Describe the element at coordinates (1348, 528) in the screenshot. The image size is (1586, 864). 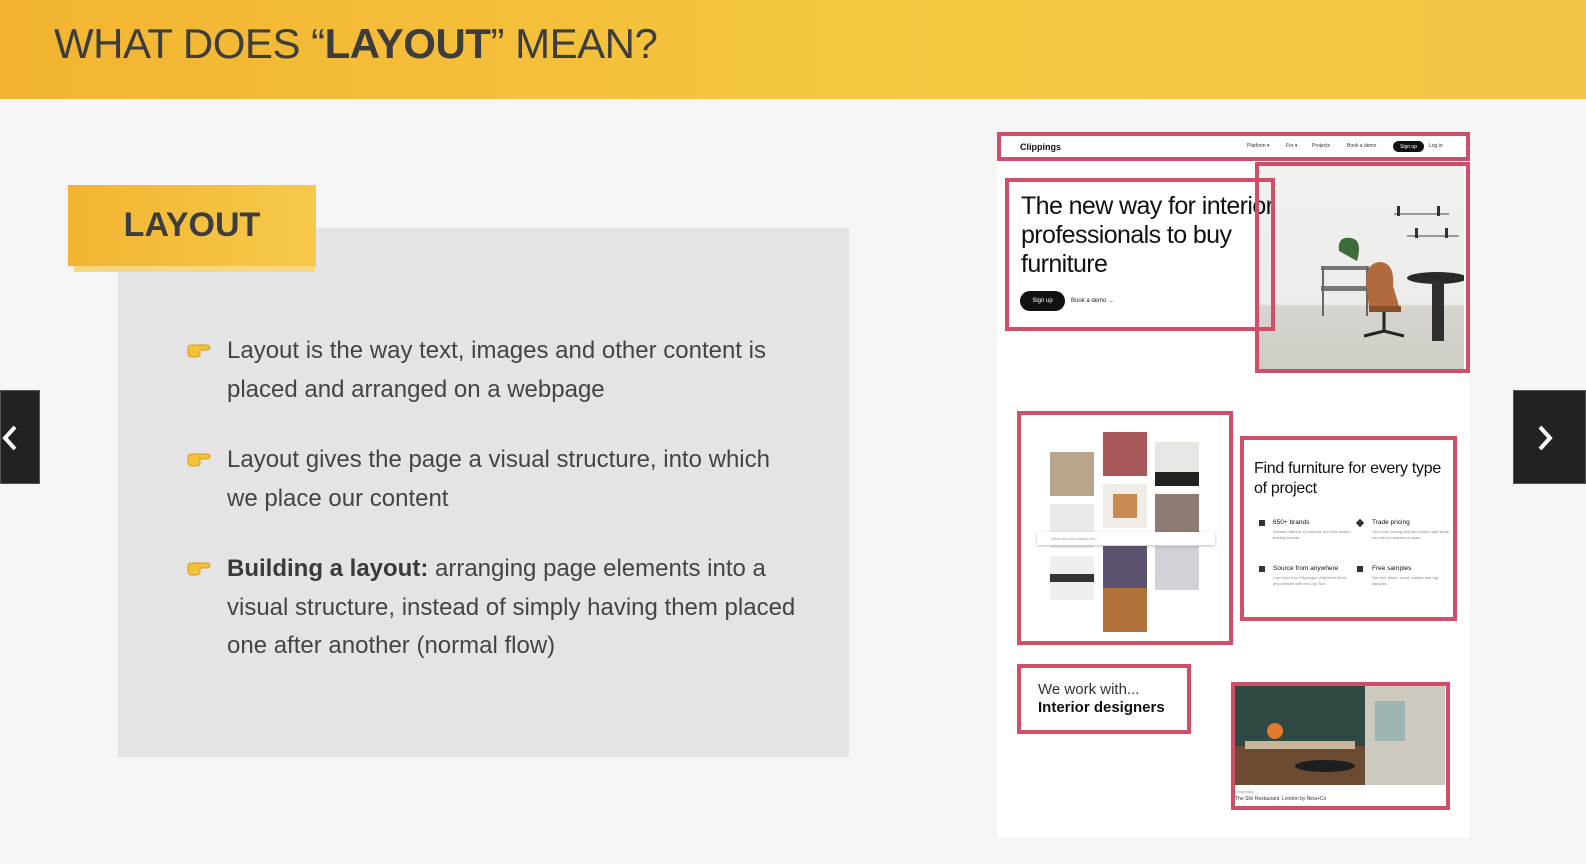
I see `highlight-features` at that location.